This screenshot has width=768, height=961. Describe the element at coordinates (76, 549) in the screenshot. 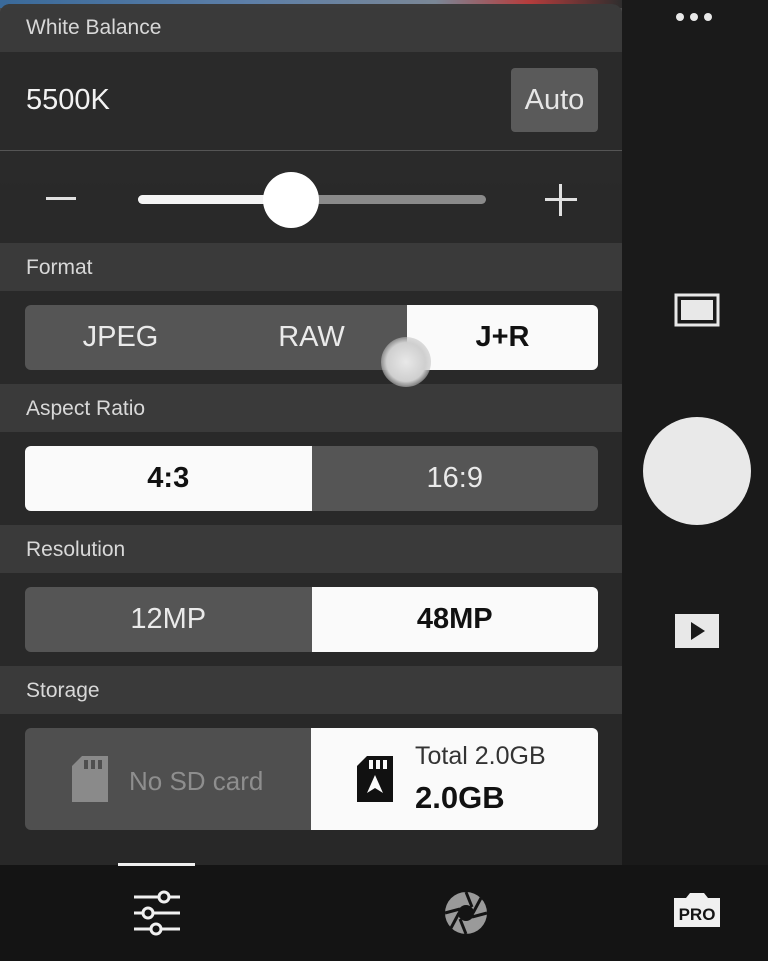

I see `resolution-title: Resolution` at that location.